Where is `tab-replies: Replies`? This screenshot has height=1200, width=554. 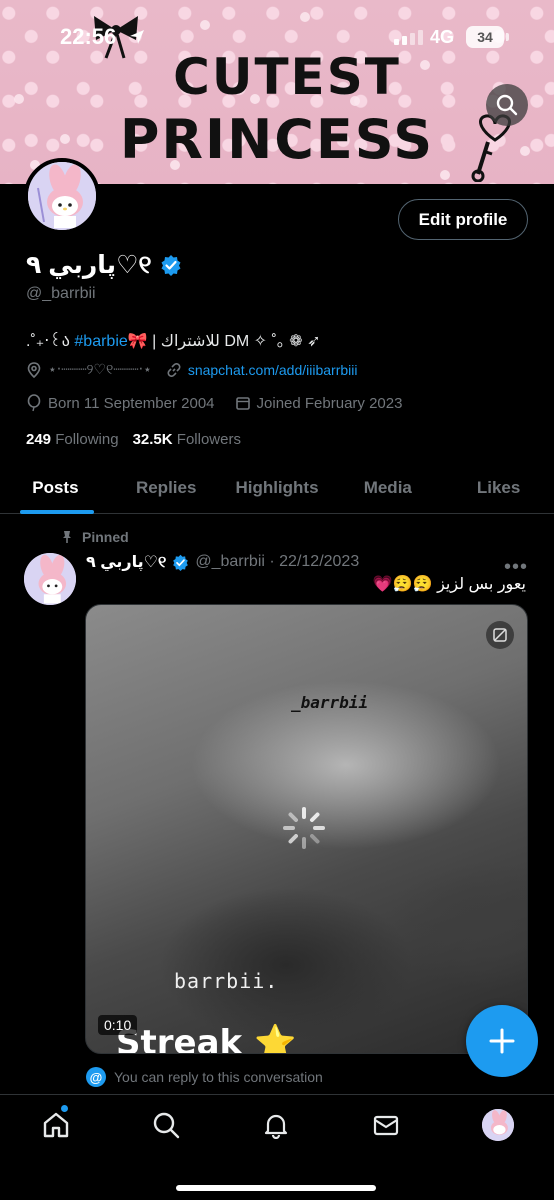
tab-replies: Replies is located at coordinates (166, 487).